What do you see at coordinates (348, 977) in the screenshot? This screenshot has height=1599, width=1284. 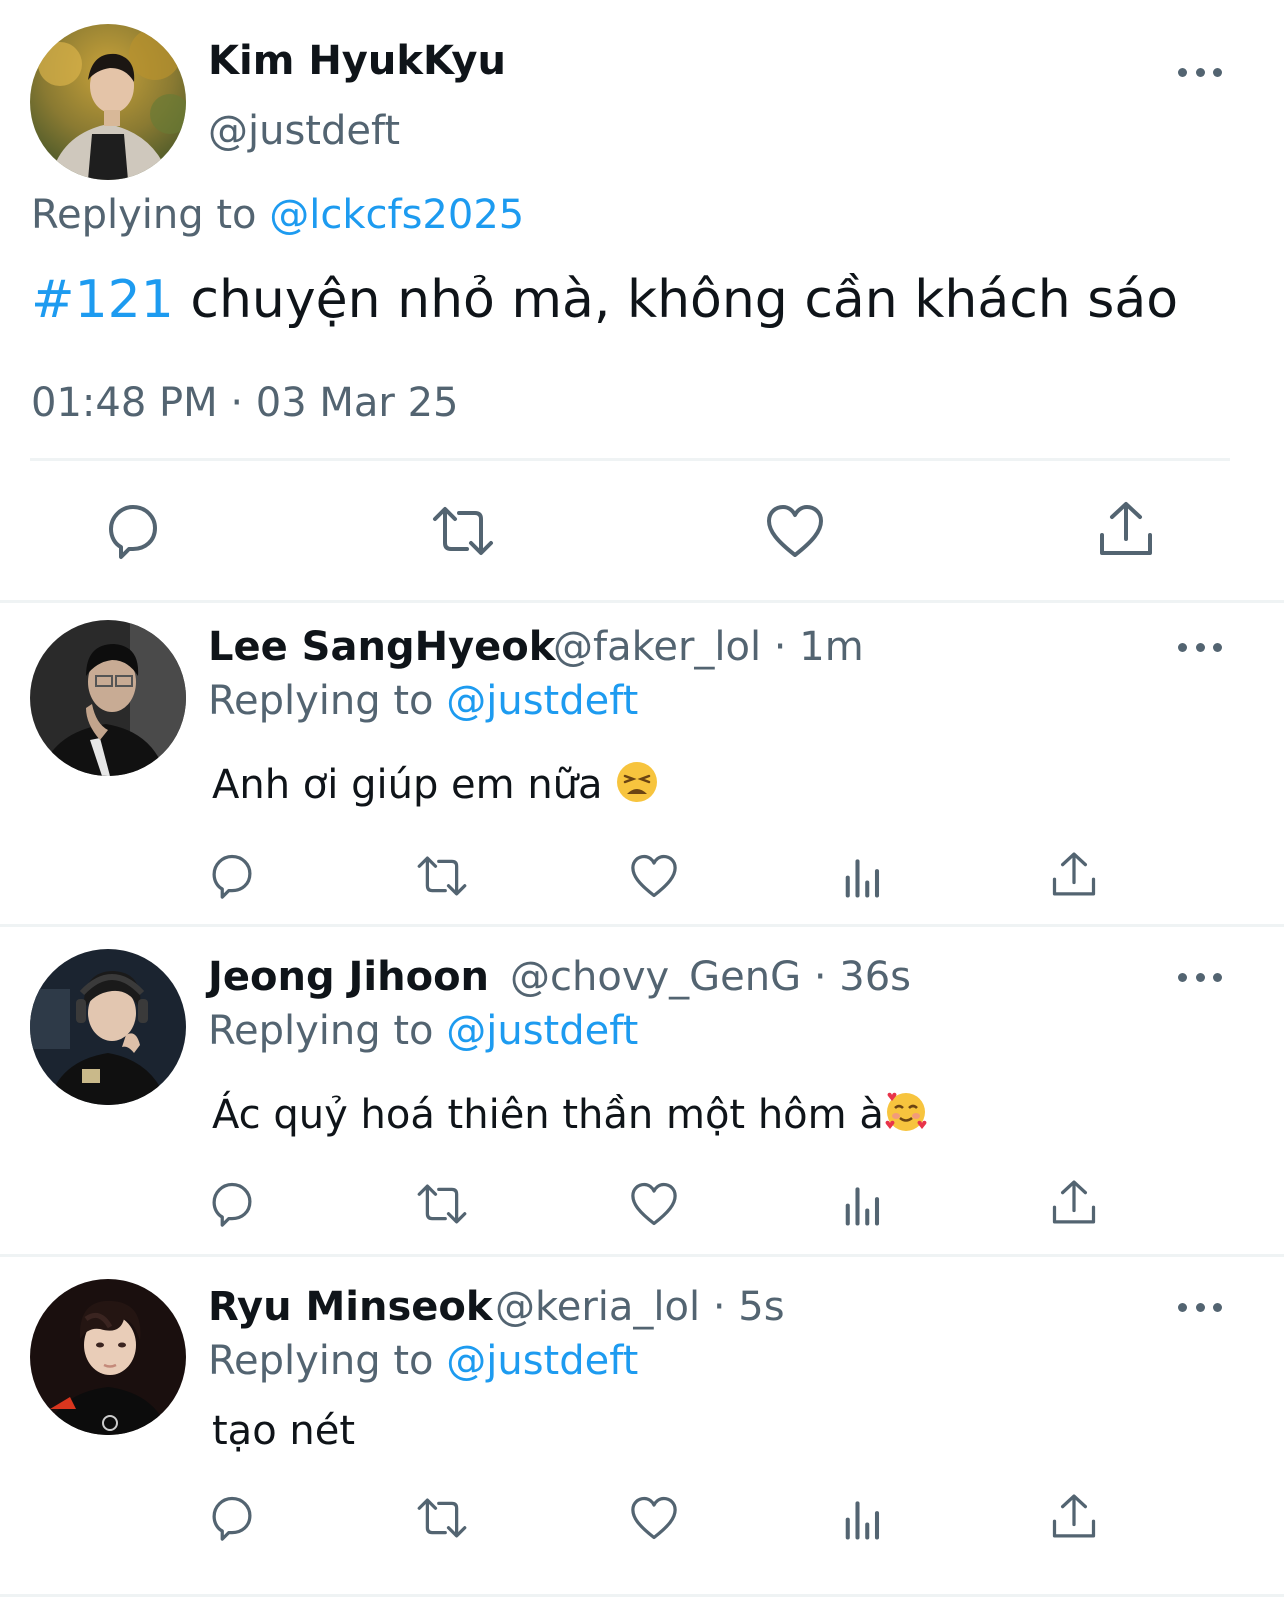 I see `reply-author-name: Jeong Jihoon` at bounding box center [348, 977].